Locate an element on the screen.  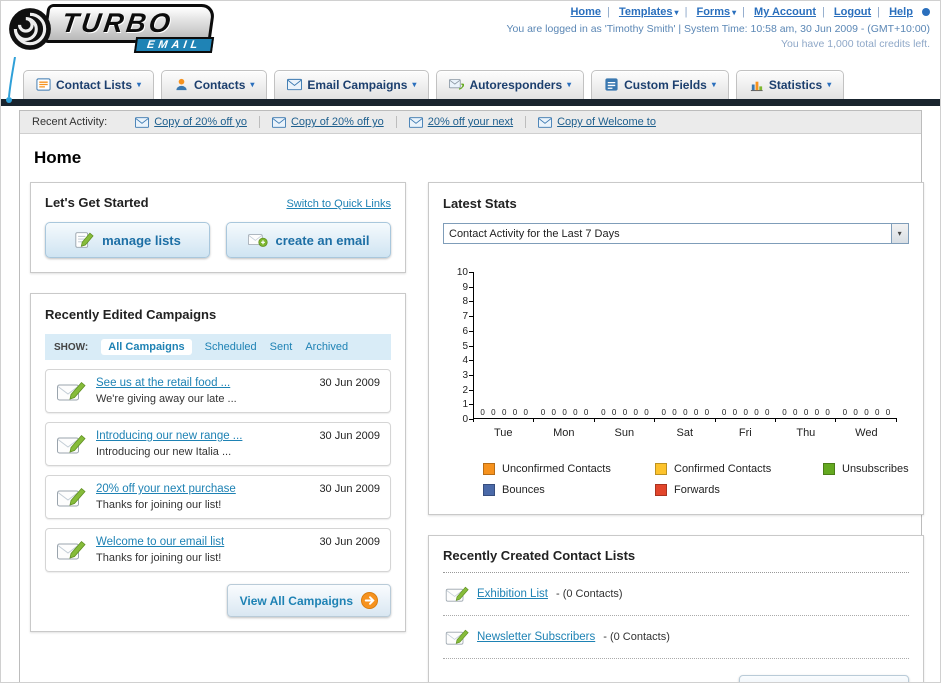
campaign-title-link: 20% off your next purchase is located at coordinates (199, 489).